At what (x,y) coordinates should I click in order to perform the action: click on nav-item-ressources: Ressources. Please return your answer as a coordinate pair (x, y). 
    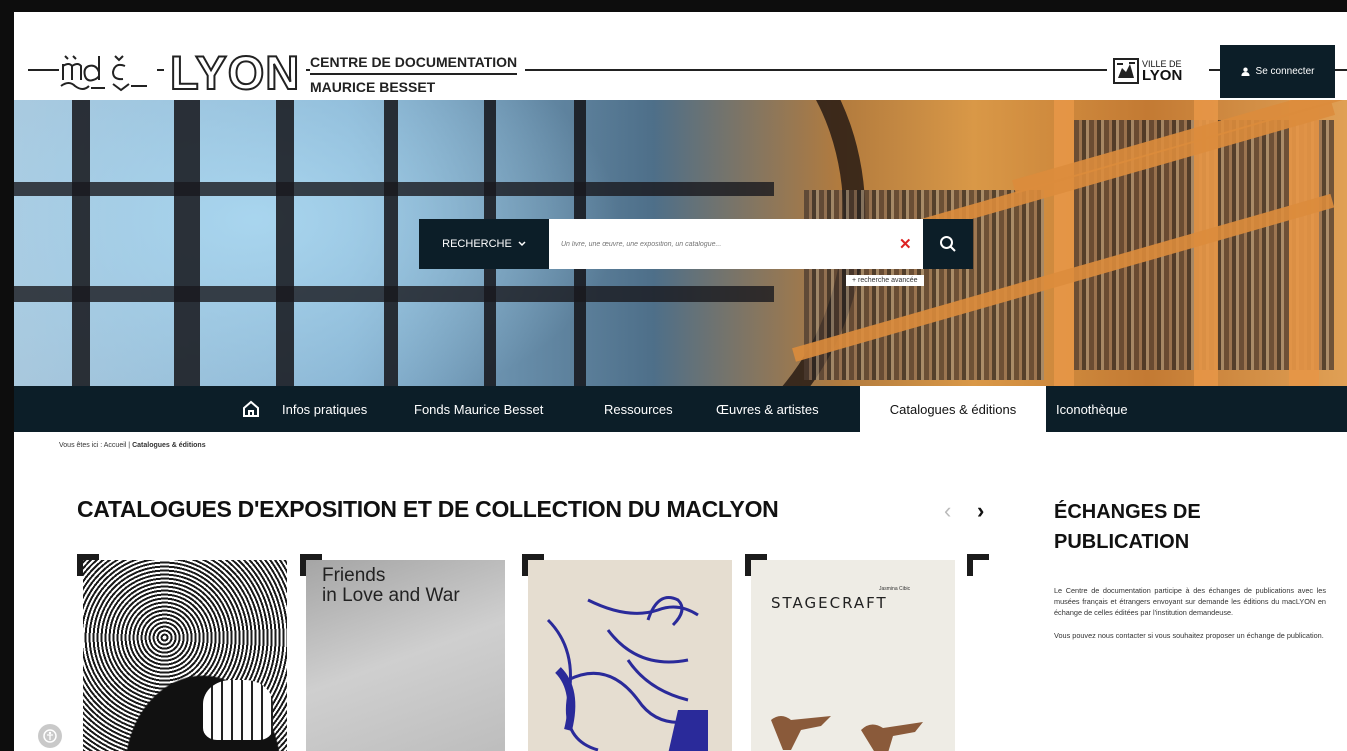
    Looking at the image, I should click on (638, 409).